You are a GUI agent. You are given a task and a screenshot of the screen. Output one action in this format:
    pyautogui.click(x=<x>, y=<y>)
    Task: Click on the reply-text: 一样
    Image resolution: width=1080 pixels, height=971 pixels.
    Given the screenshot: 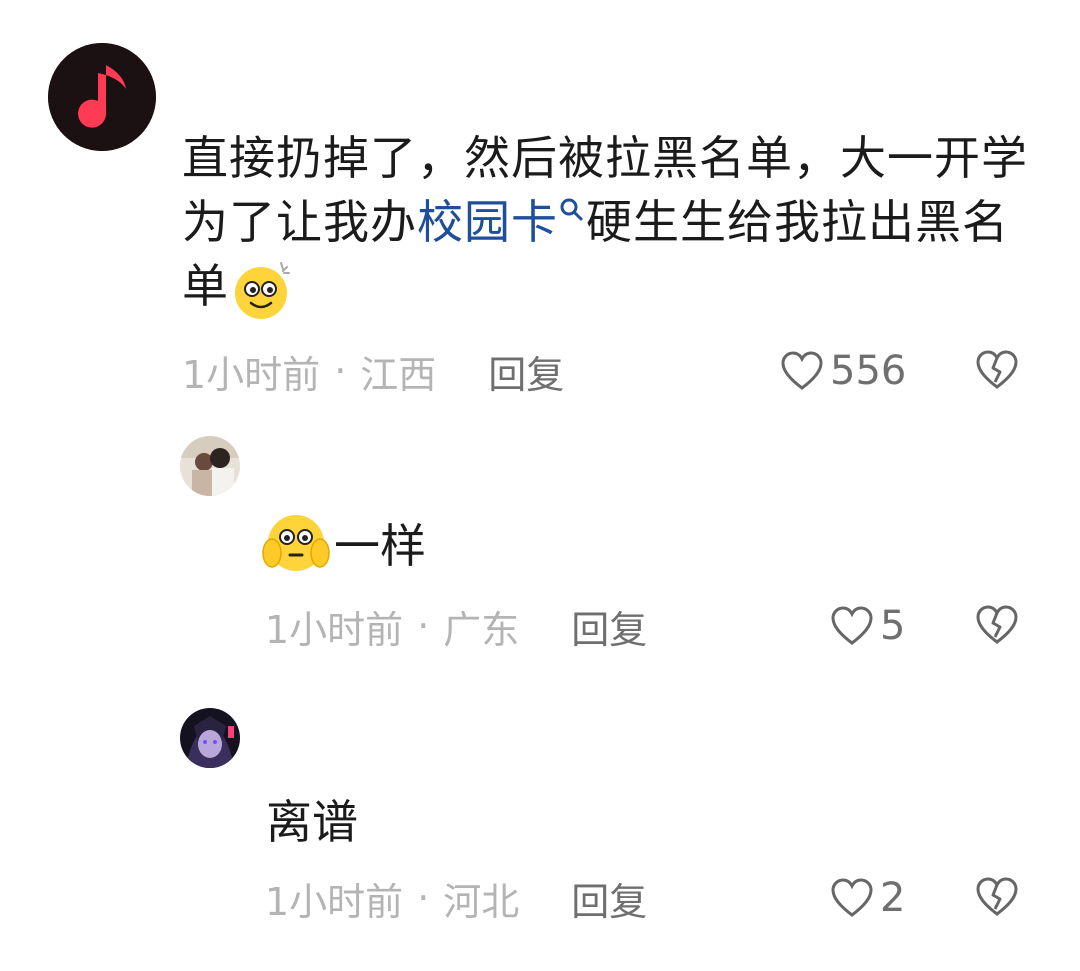 What is the action you would take?
    pyautogui.click(x=344, y=543)
    